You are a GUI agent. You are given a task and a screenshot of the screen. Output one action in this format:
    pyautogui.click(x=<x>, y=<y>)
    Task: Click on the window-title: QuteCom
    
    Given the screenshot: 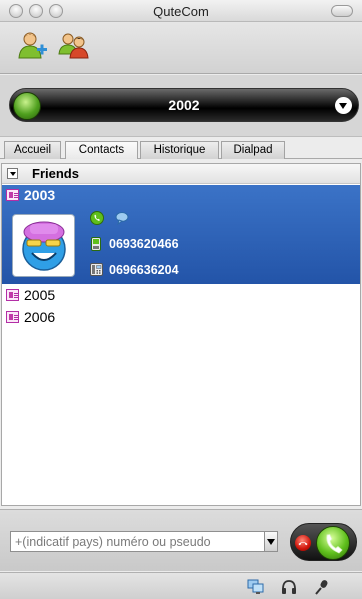 What is the action you would take?
    pyautogui.click(x=181, y=11)
    